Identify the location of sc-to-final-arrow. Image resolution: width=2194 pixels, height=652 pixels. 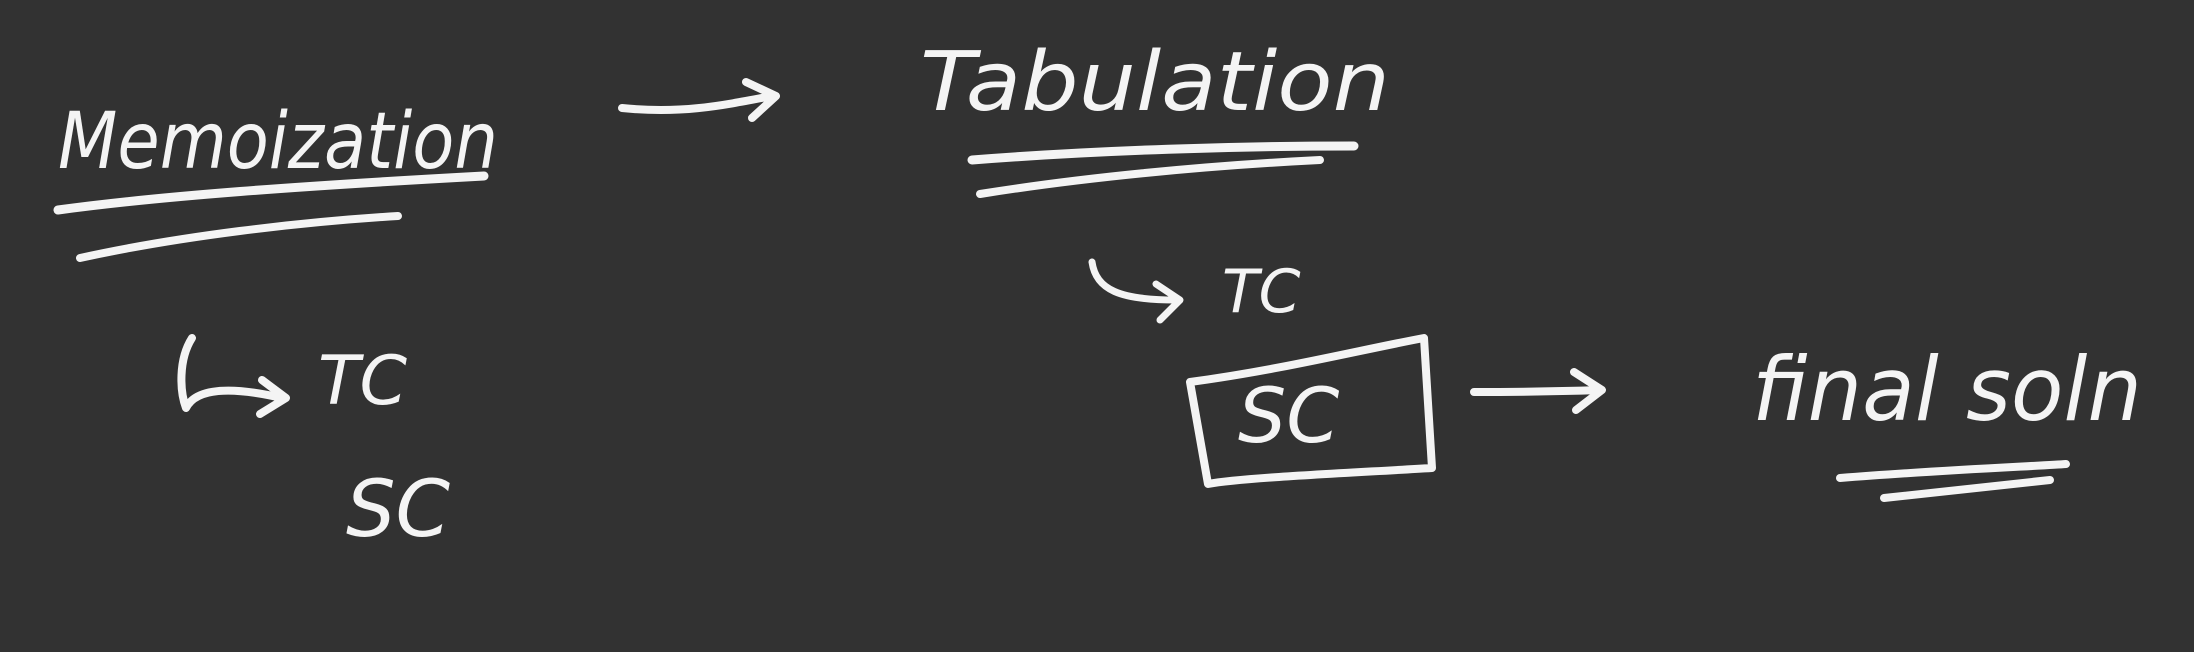
(1538, 391).